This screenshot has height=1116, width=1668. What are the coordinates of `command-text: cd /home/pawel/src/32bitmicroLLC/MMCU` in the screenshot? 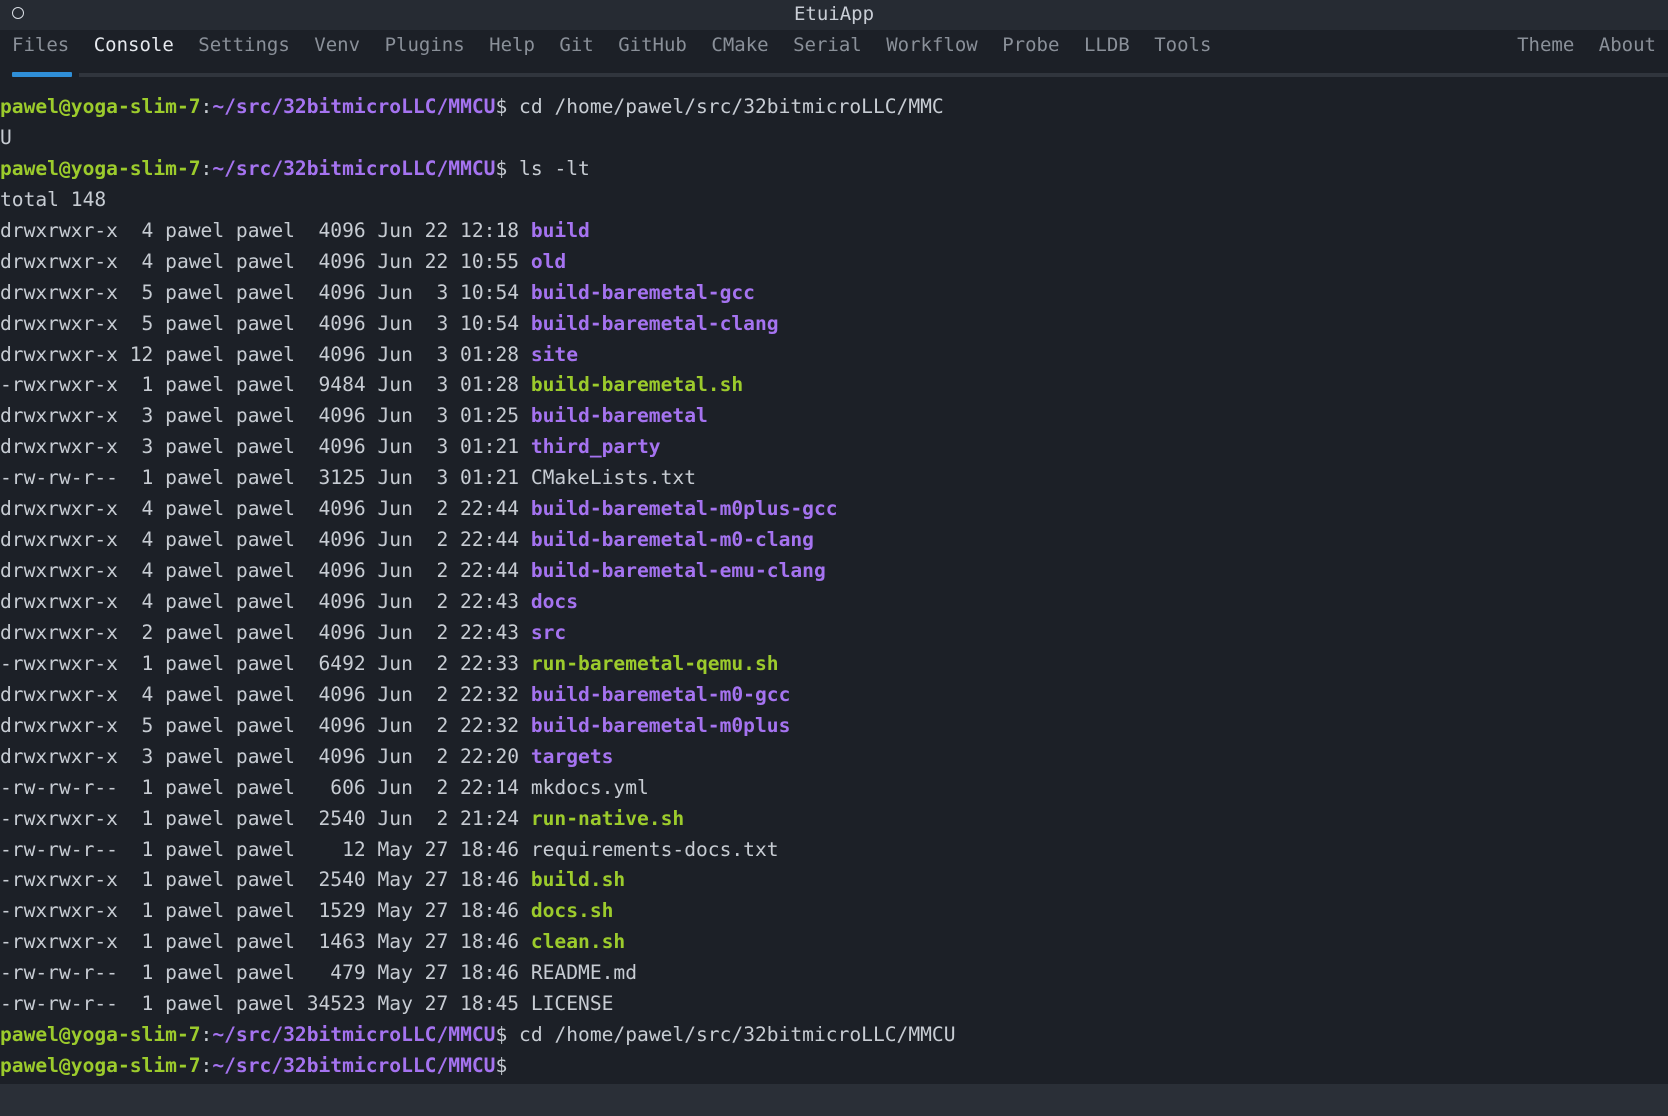 It's located at (731, 1035).